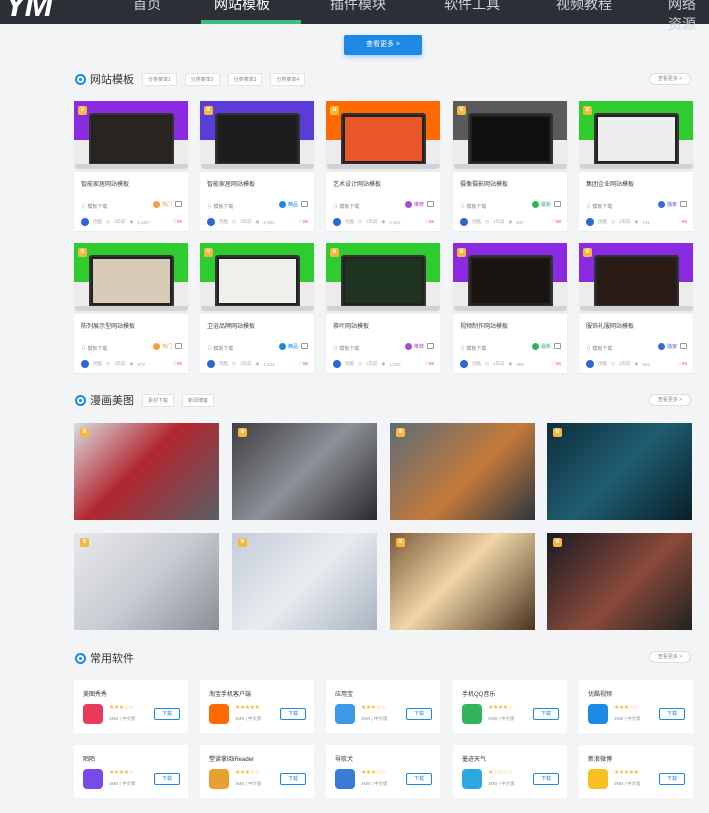  I want to click on template-card: ♛ 视频制作网站模板 ⇩ 模板下载 最新 优酷 ◷ 1年前 ◉ 989 ♡66, so click(510, 308).